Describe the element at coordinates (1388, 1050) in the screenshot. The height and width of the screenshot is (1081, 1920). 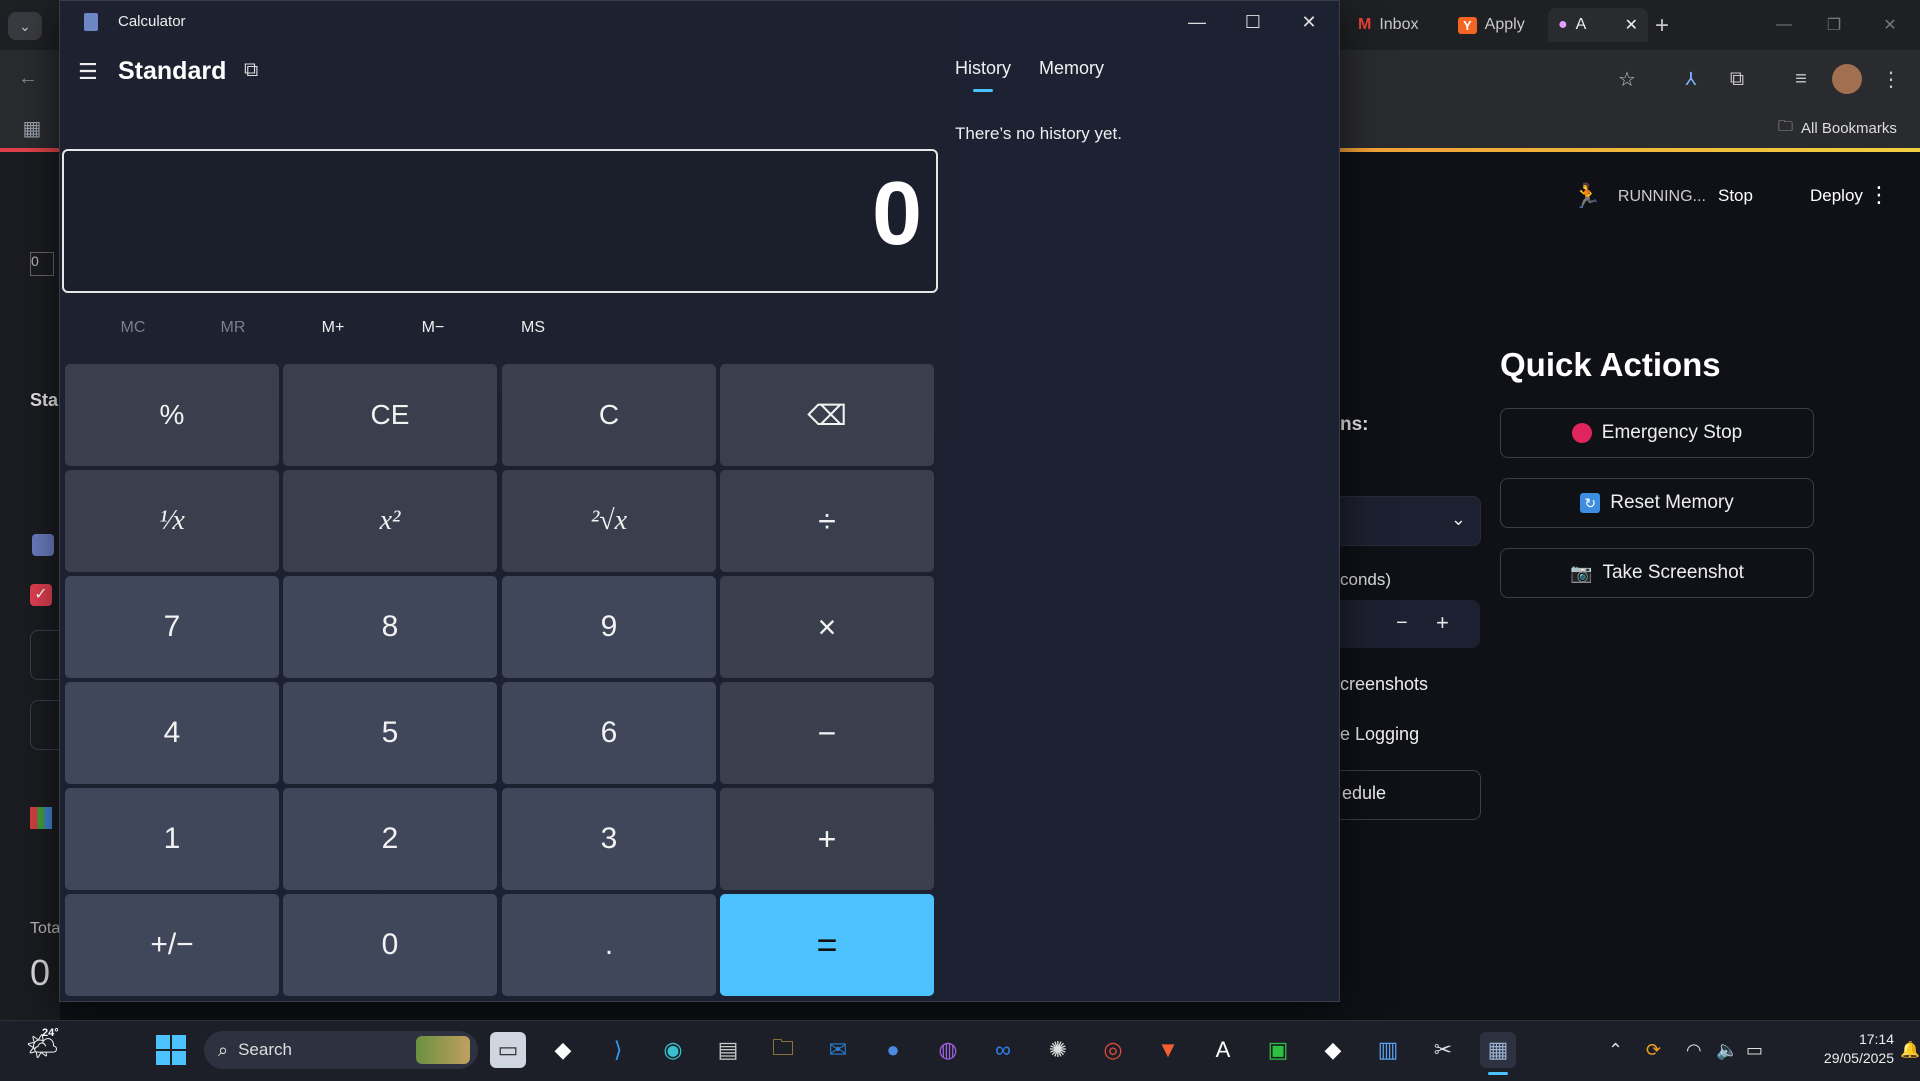
I see `notepad-icon: ▥` at that location.